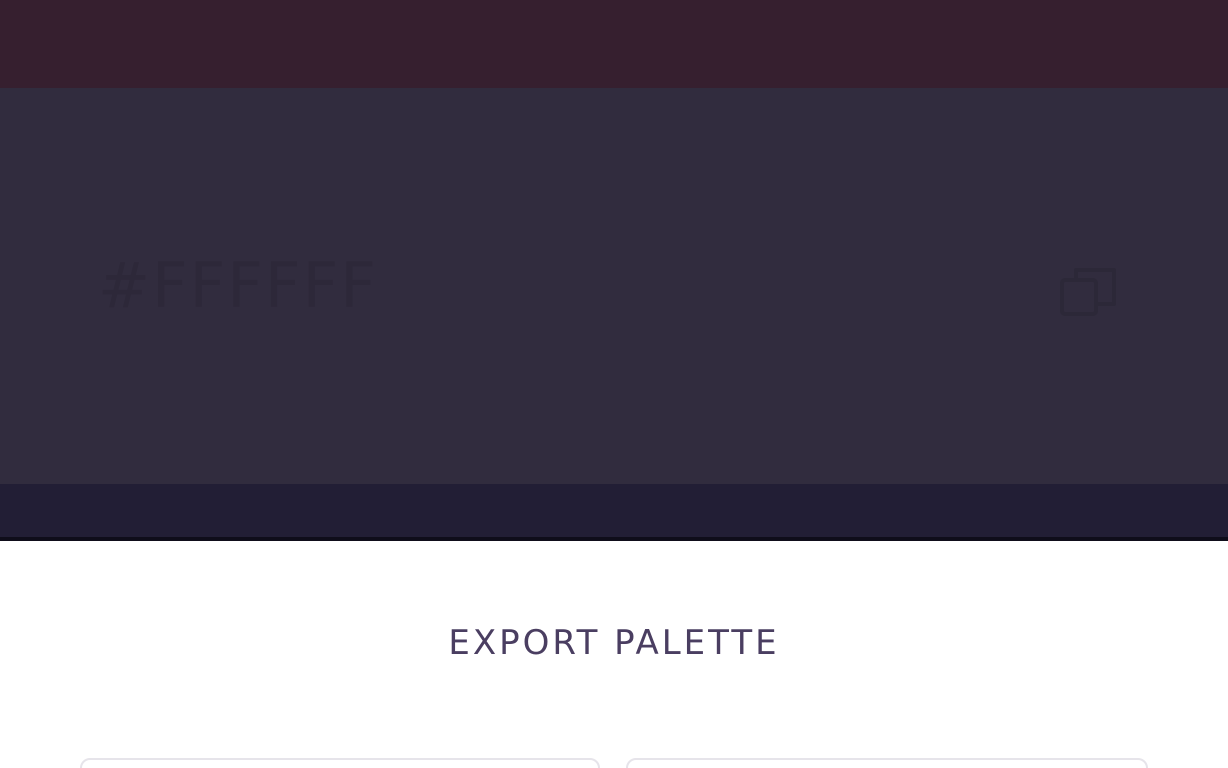 This screenshot has height=768, width=1228. I want to click on color-swatch-top, so click(614, 44).